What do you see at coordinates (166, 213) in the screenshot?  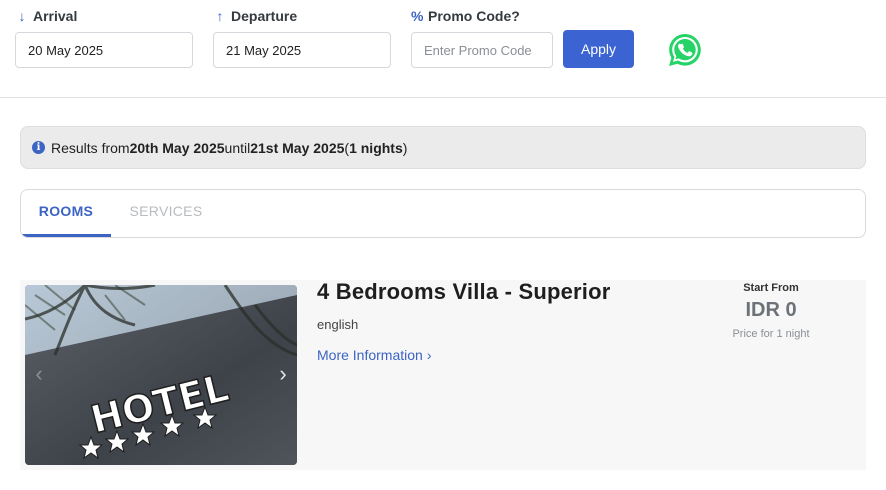 I see `tab-services: SERVICES` at bounding box center [166, 213].